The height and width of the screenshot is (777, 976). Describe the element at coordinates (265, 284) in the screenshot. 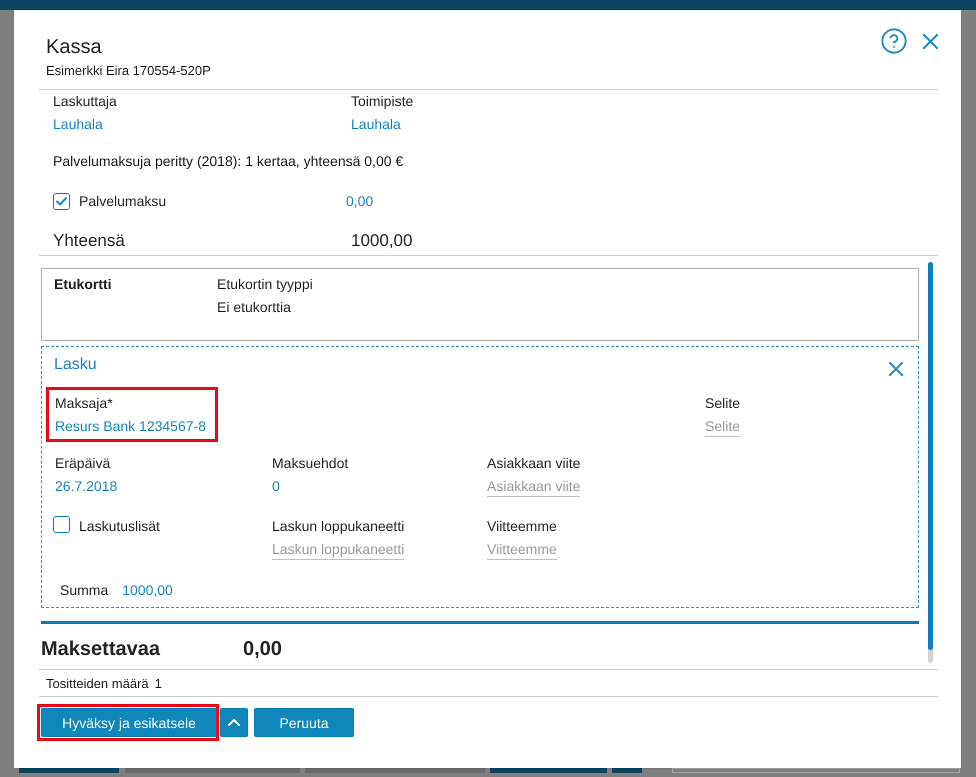

I see `field-label: Etukortin tyyppi` at that location.